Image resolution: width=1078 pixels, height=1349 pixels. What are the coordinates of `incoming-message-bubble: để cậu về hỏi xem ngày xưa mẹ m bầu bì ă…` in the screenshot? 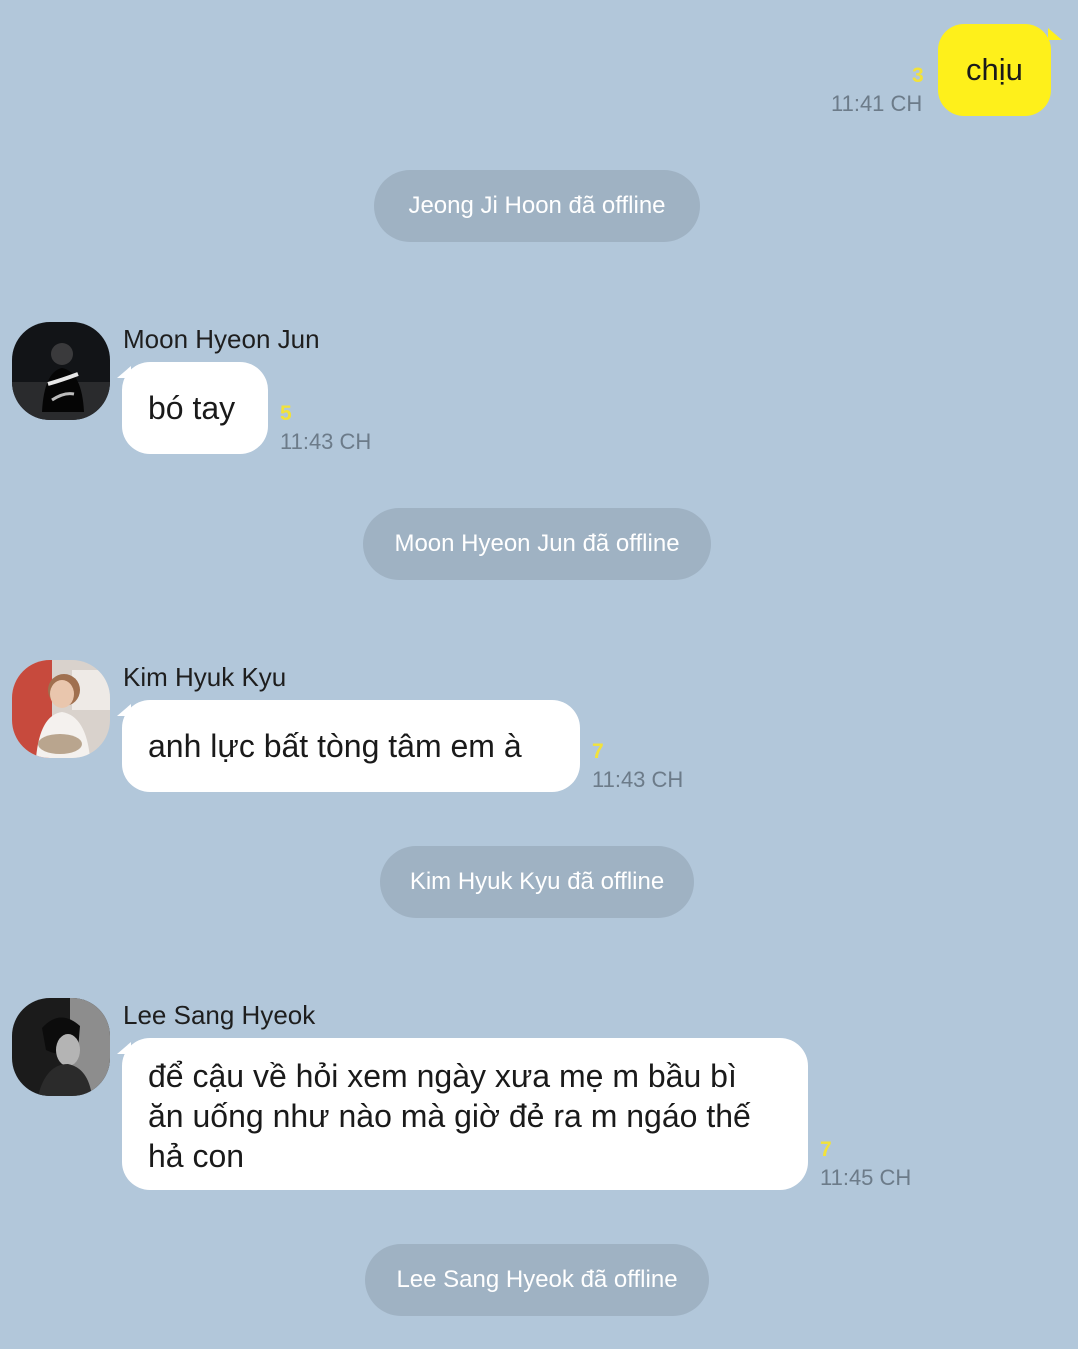 It's located at (465, 1114).